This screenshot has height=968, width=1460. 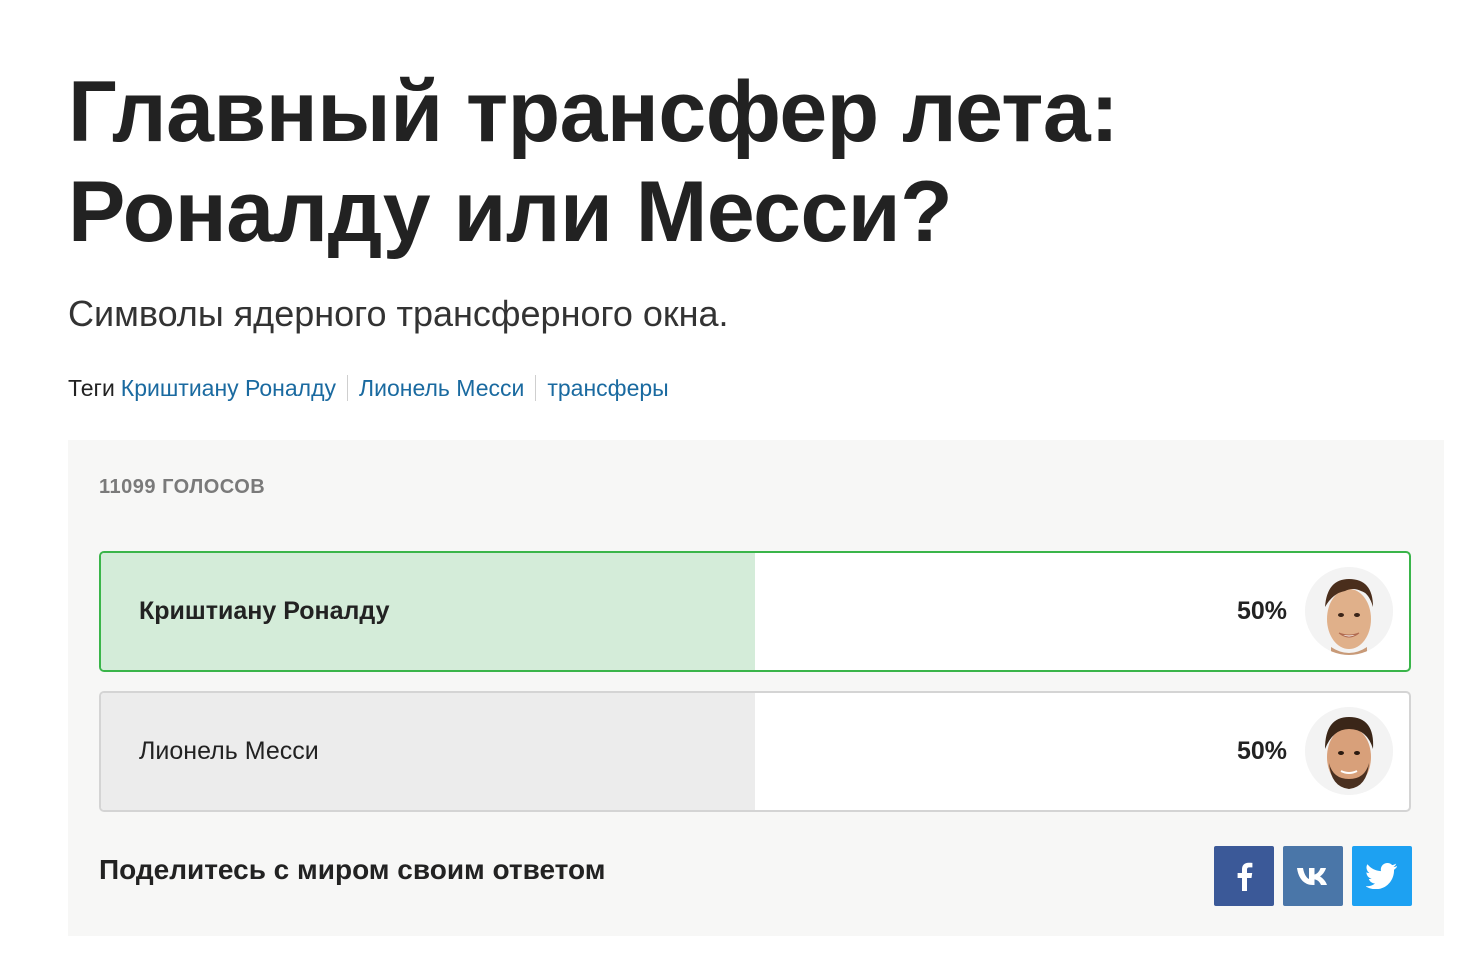 What do you see at coordinates (510, 212) in the screenshot?
I see `headline-line-2: Роналду или Месси?` at bounding box center [510, 212].